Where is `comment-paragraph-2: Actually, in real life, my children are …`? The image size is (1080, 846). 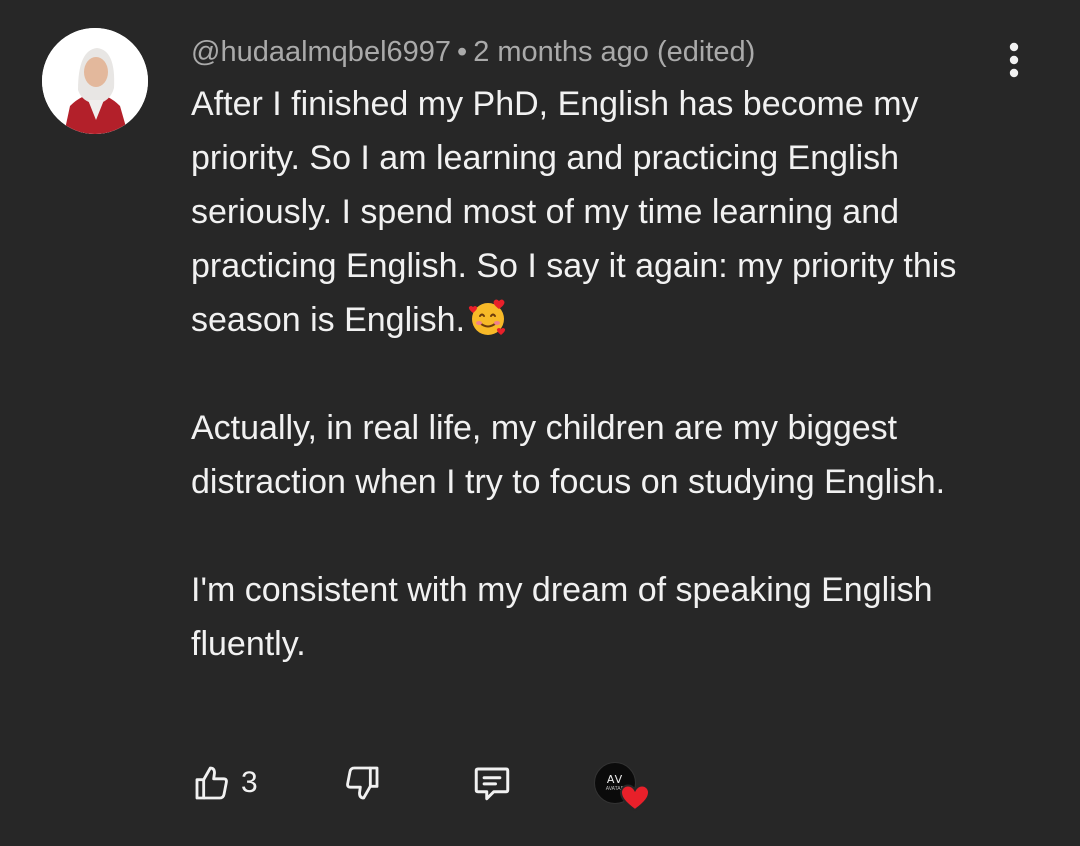 comment-paragraph-2: Actually, in real life, my children are … is located at coordinates (568, 455).